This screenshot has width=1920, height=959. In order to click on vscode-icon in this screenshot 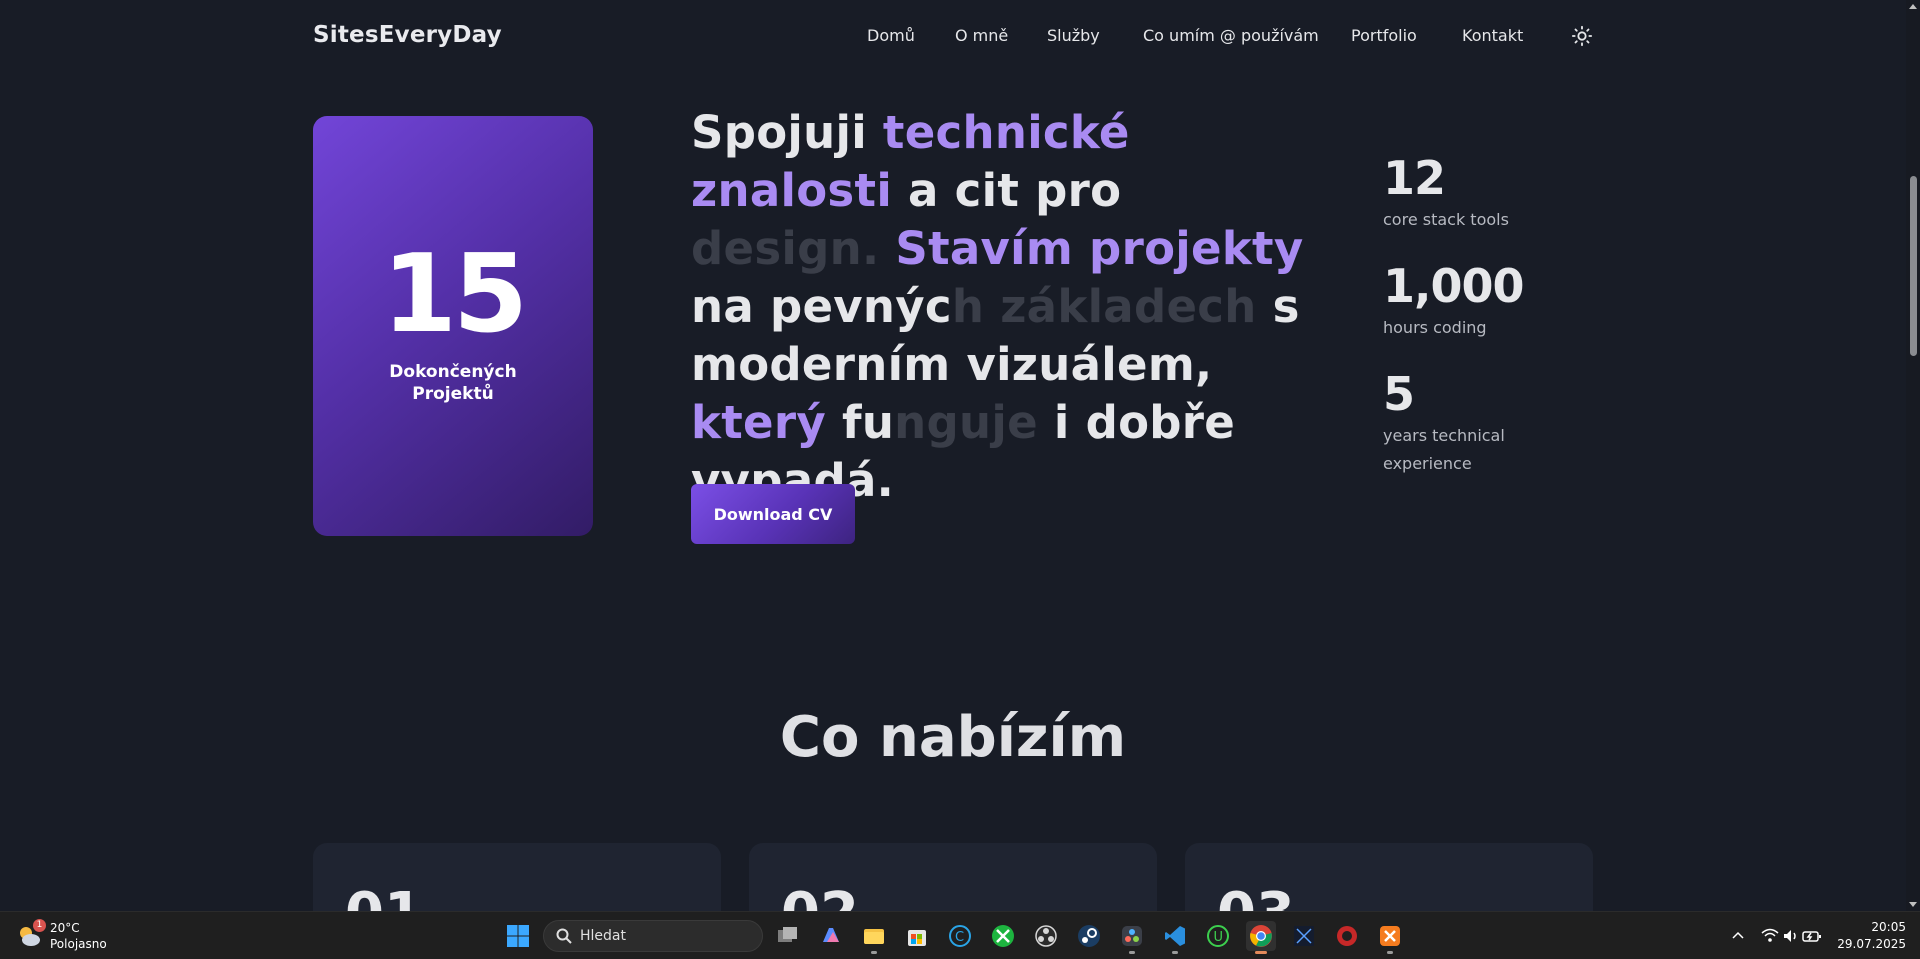, I will do `click(1175, 937)`.